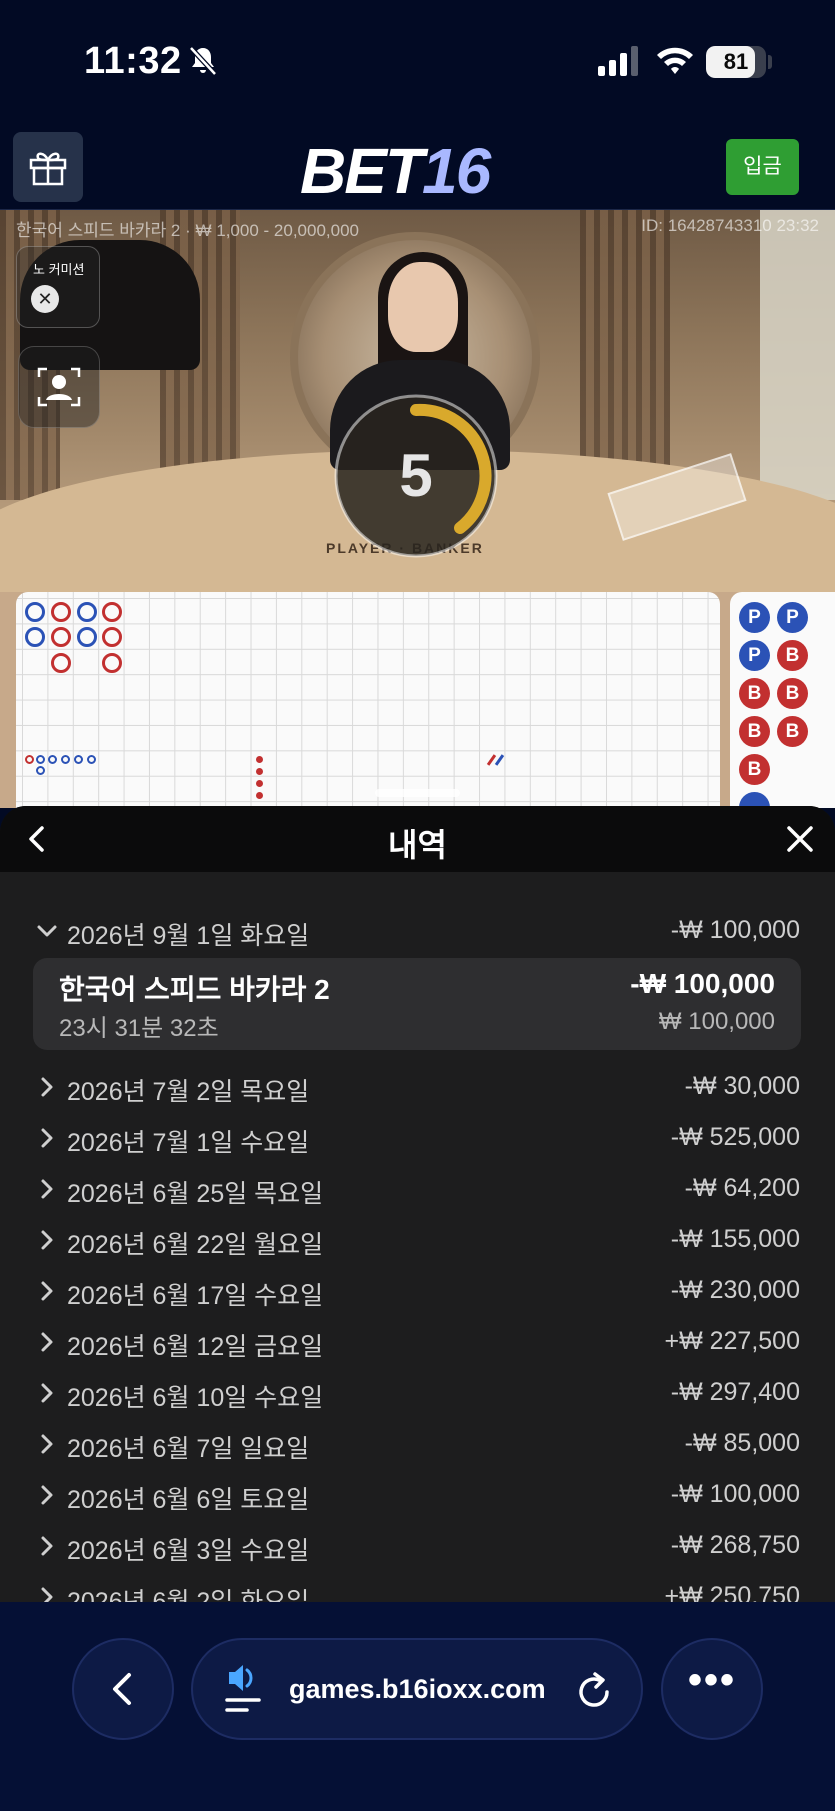  Describe the element at coordinates (735, 1494) in the screenshot. I see `day-amount: -₩ 100,000` at that location.